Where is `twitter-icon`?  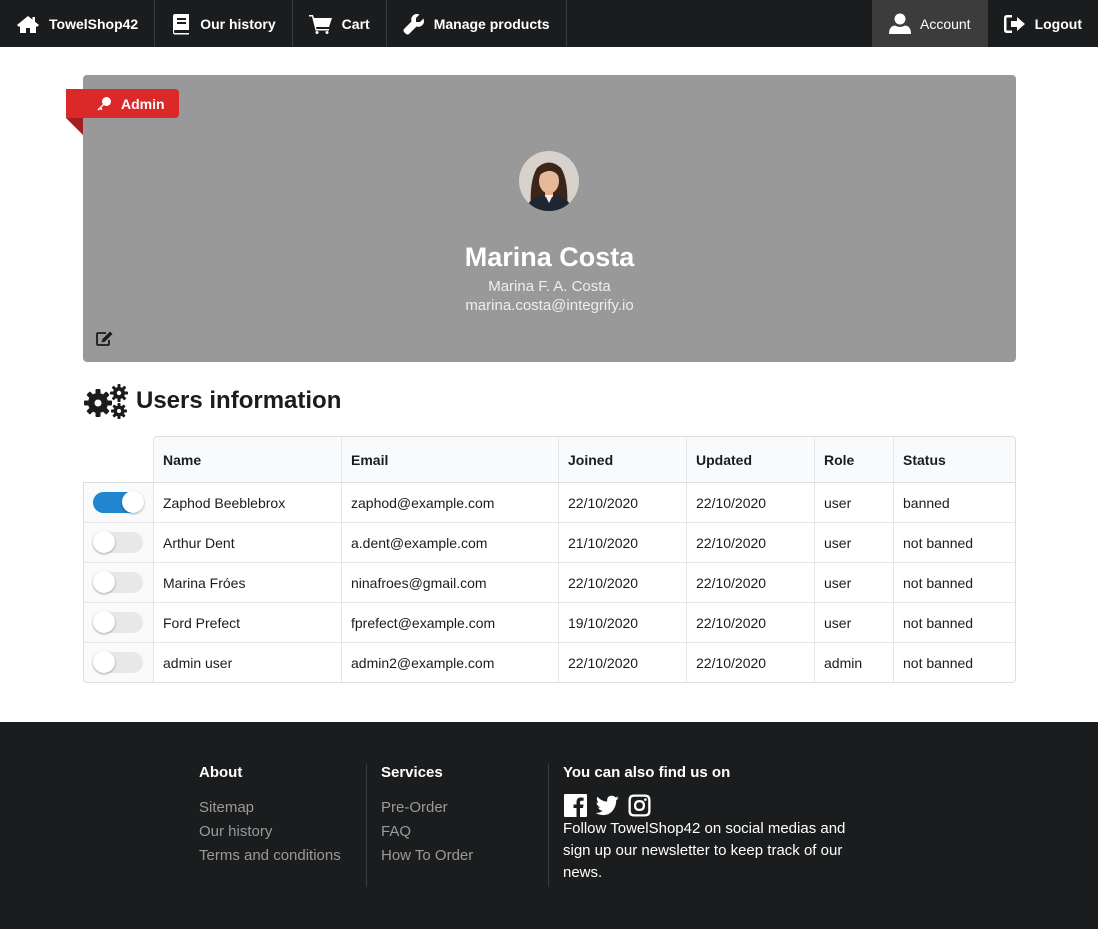
twitter-icon is located at coordinates (607, 805).